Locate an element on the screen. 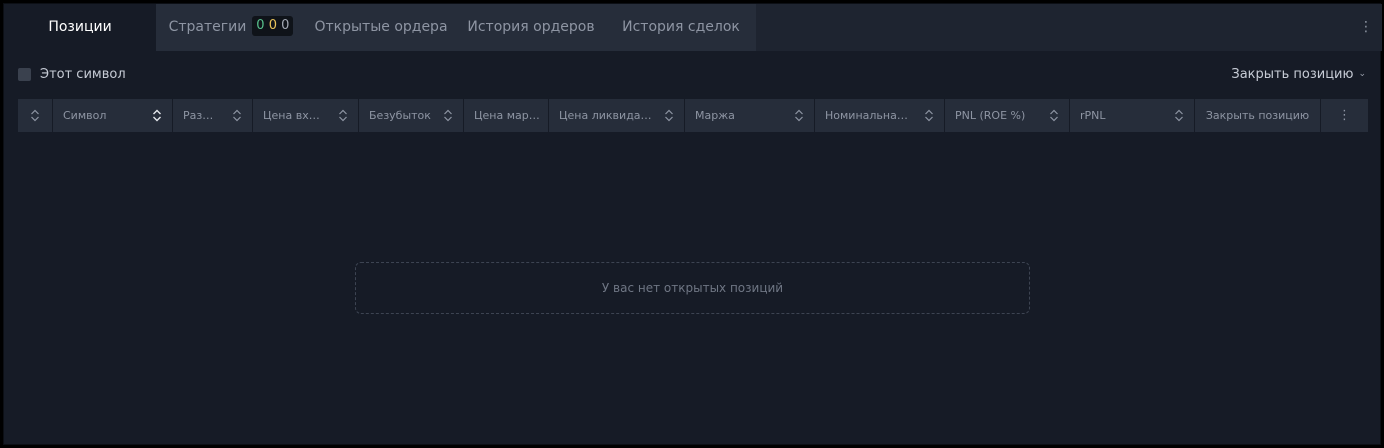  badge-count-green: 0 is located at coordinates (260, 25).